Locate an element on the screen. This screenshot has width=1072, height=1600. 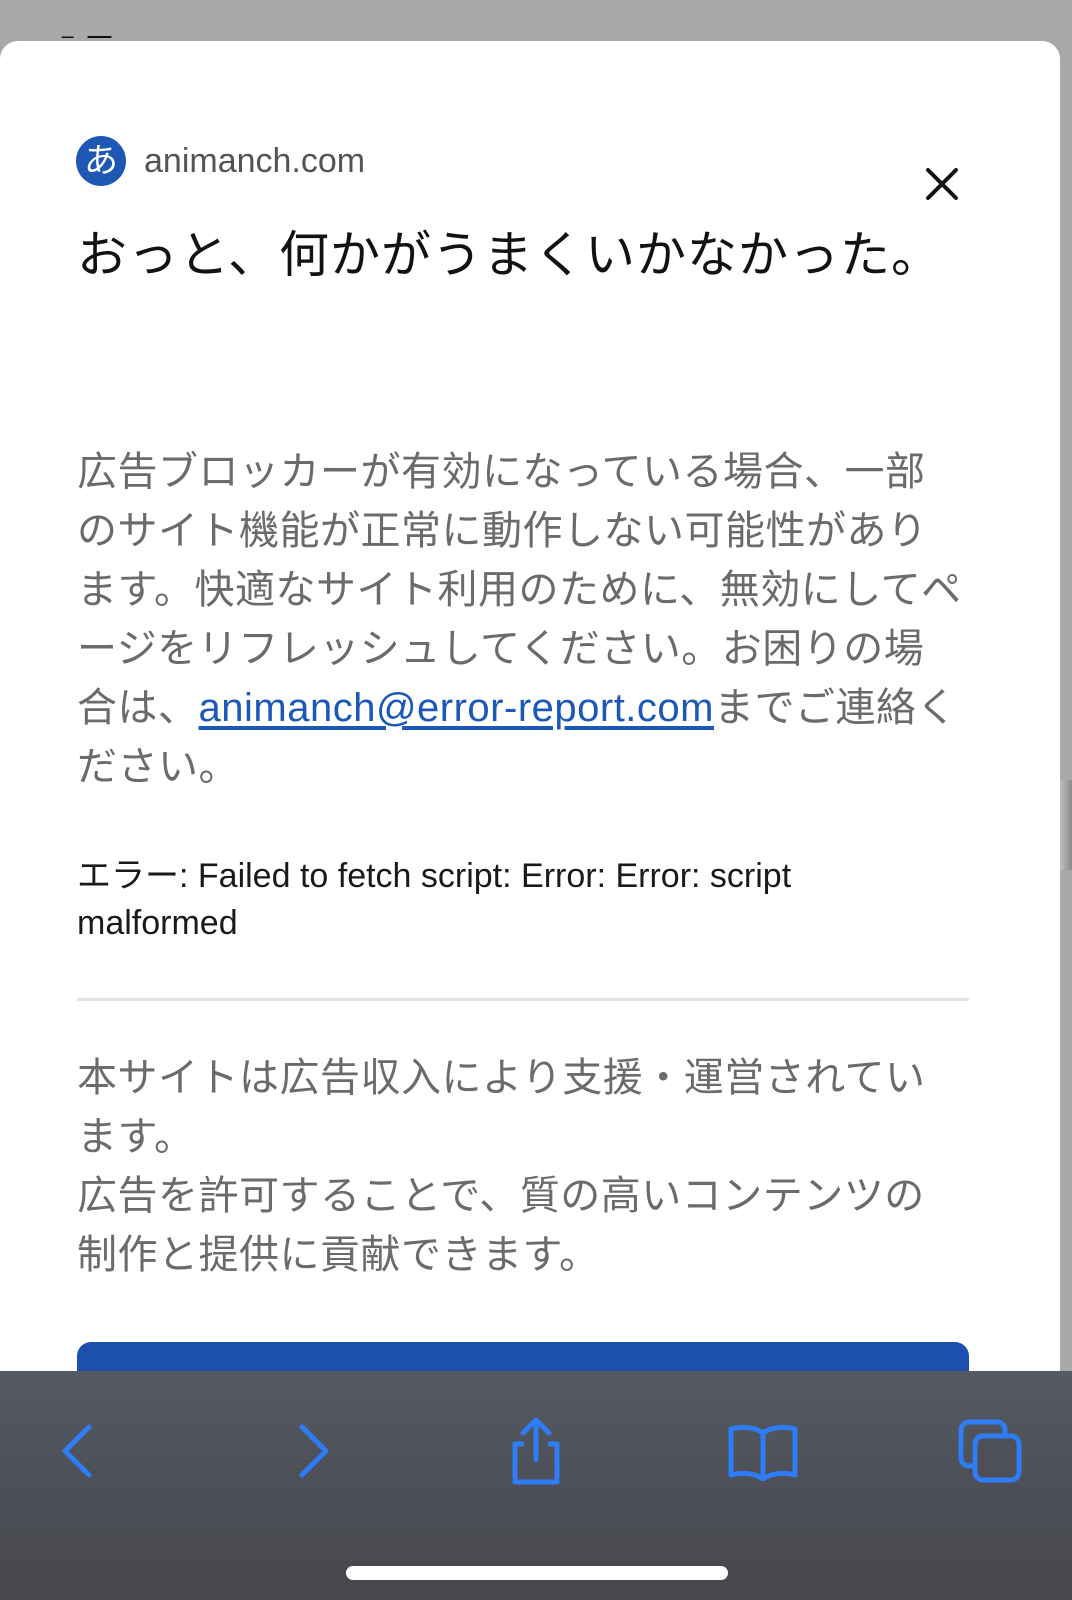
support-line-1: 本サイトは広告収入により支援・運営されています。 is located at coordinates (501, 1107).